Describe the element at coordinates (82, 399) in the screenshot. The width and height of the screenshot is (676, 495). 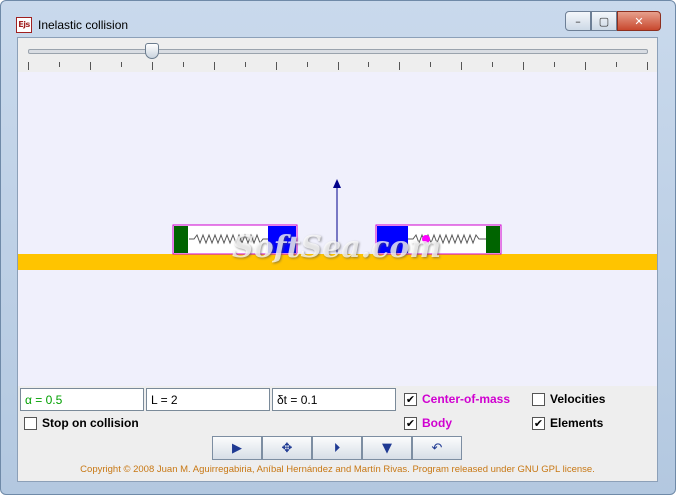
I see `alpha-field` at that location.